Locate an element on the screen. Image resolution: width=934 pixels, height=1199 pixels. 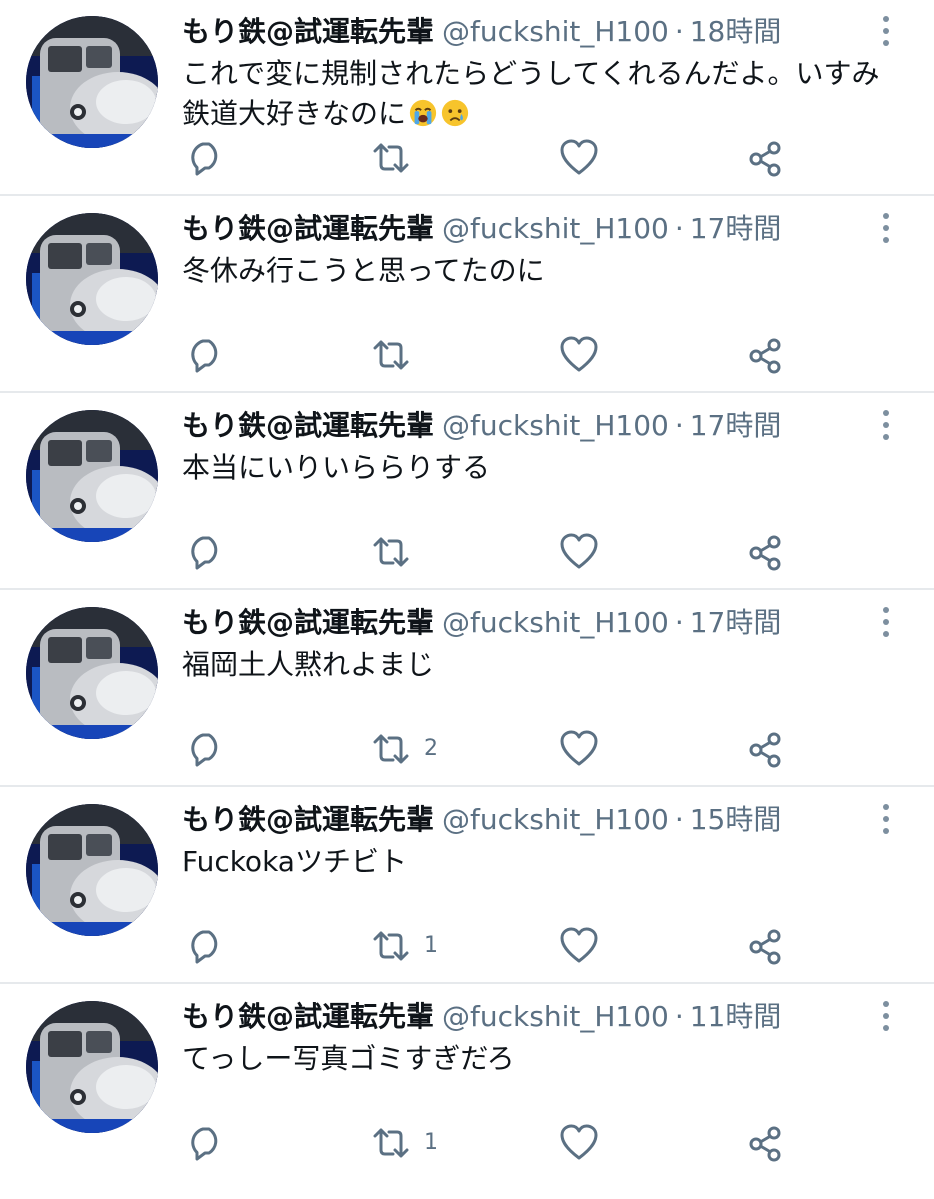
timestamp: 11時間 is located at coordinates (736, 1016).